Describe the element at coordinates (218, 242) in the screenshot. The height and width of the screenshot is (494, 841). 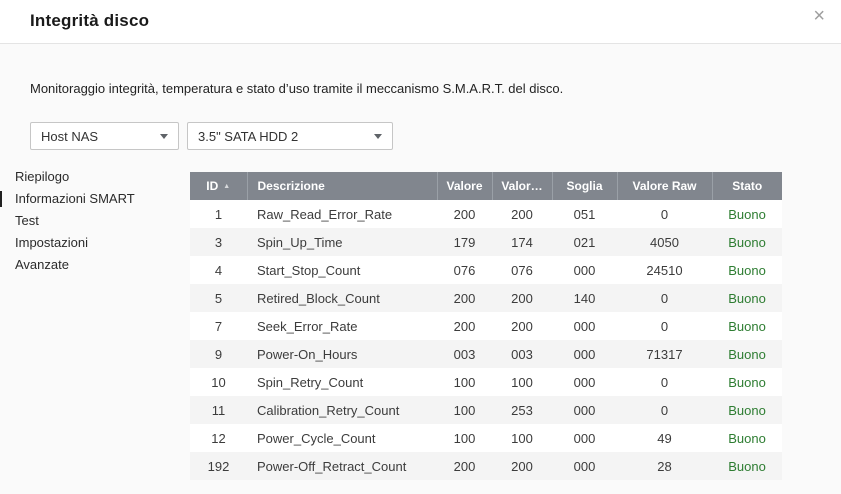
I see `cell: 3` at that location.